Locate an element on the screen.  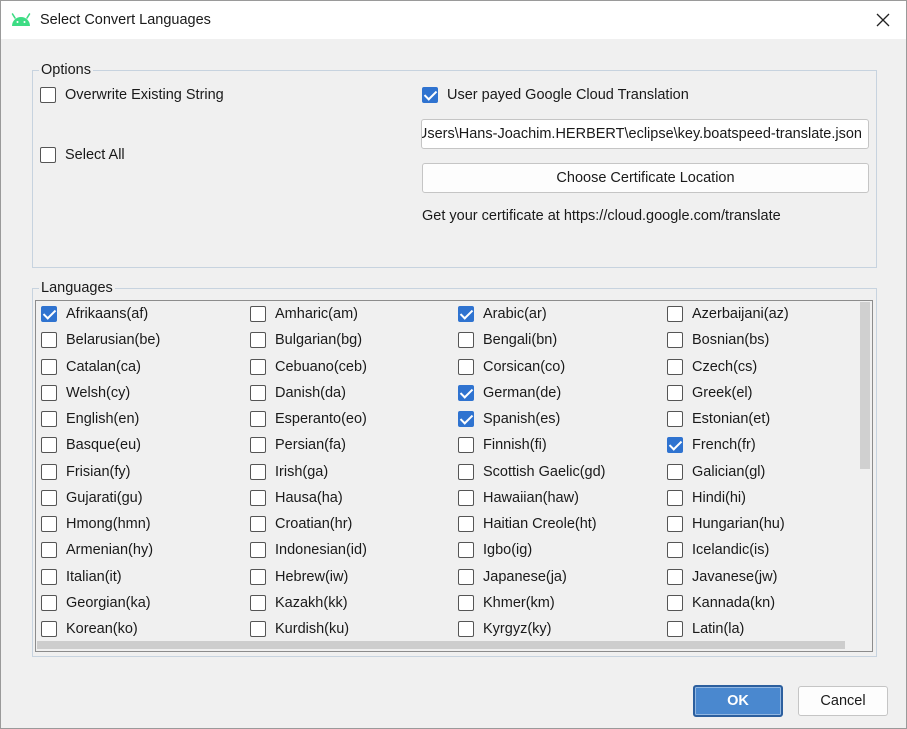
language-item: Esperanto(eo) is located at coordinates (349, 419).